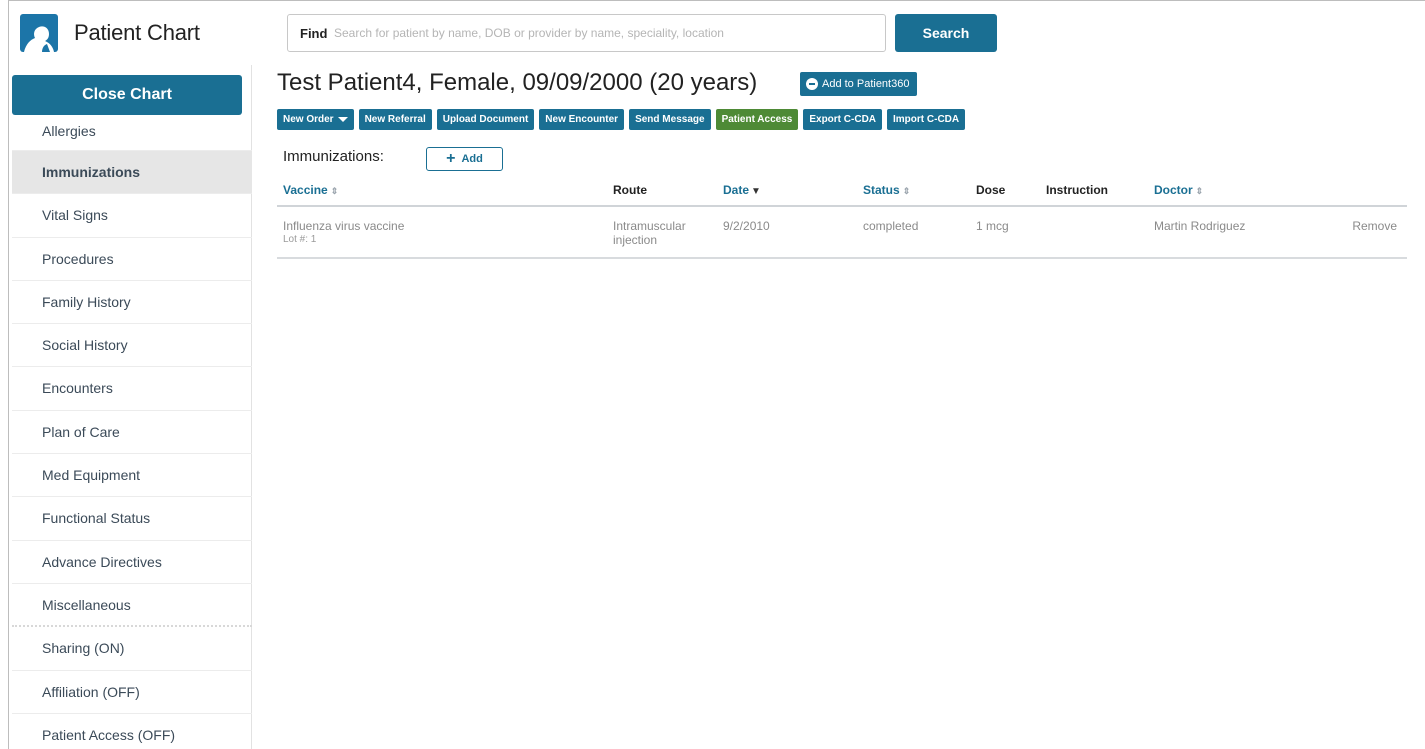 The image size is (1425, 749). I want to click on cell-date: 9/2/2010, so click(787, 232).